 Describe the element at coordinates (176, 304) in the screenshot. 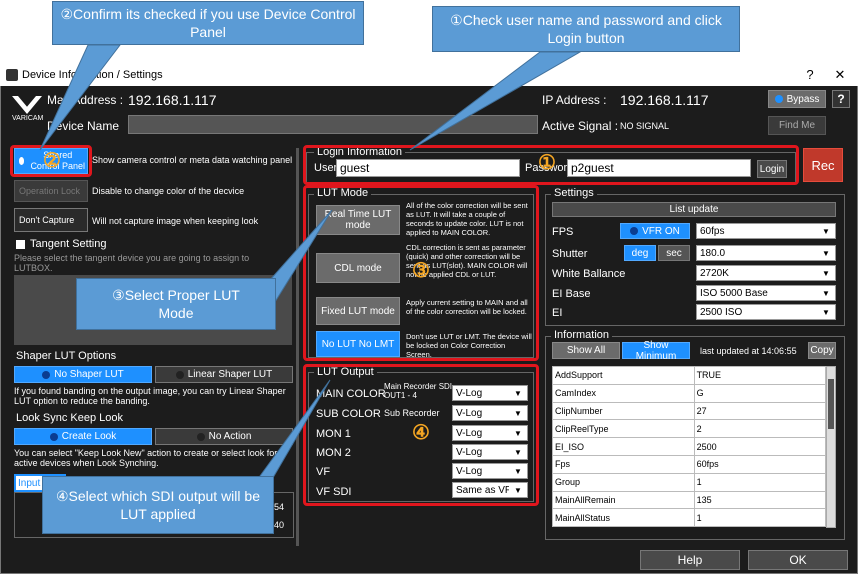

I see `callout-3: ③Select Proper LUT Mode` at that location.